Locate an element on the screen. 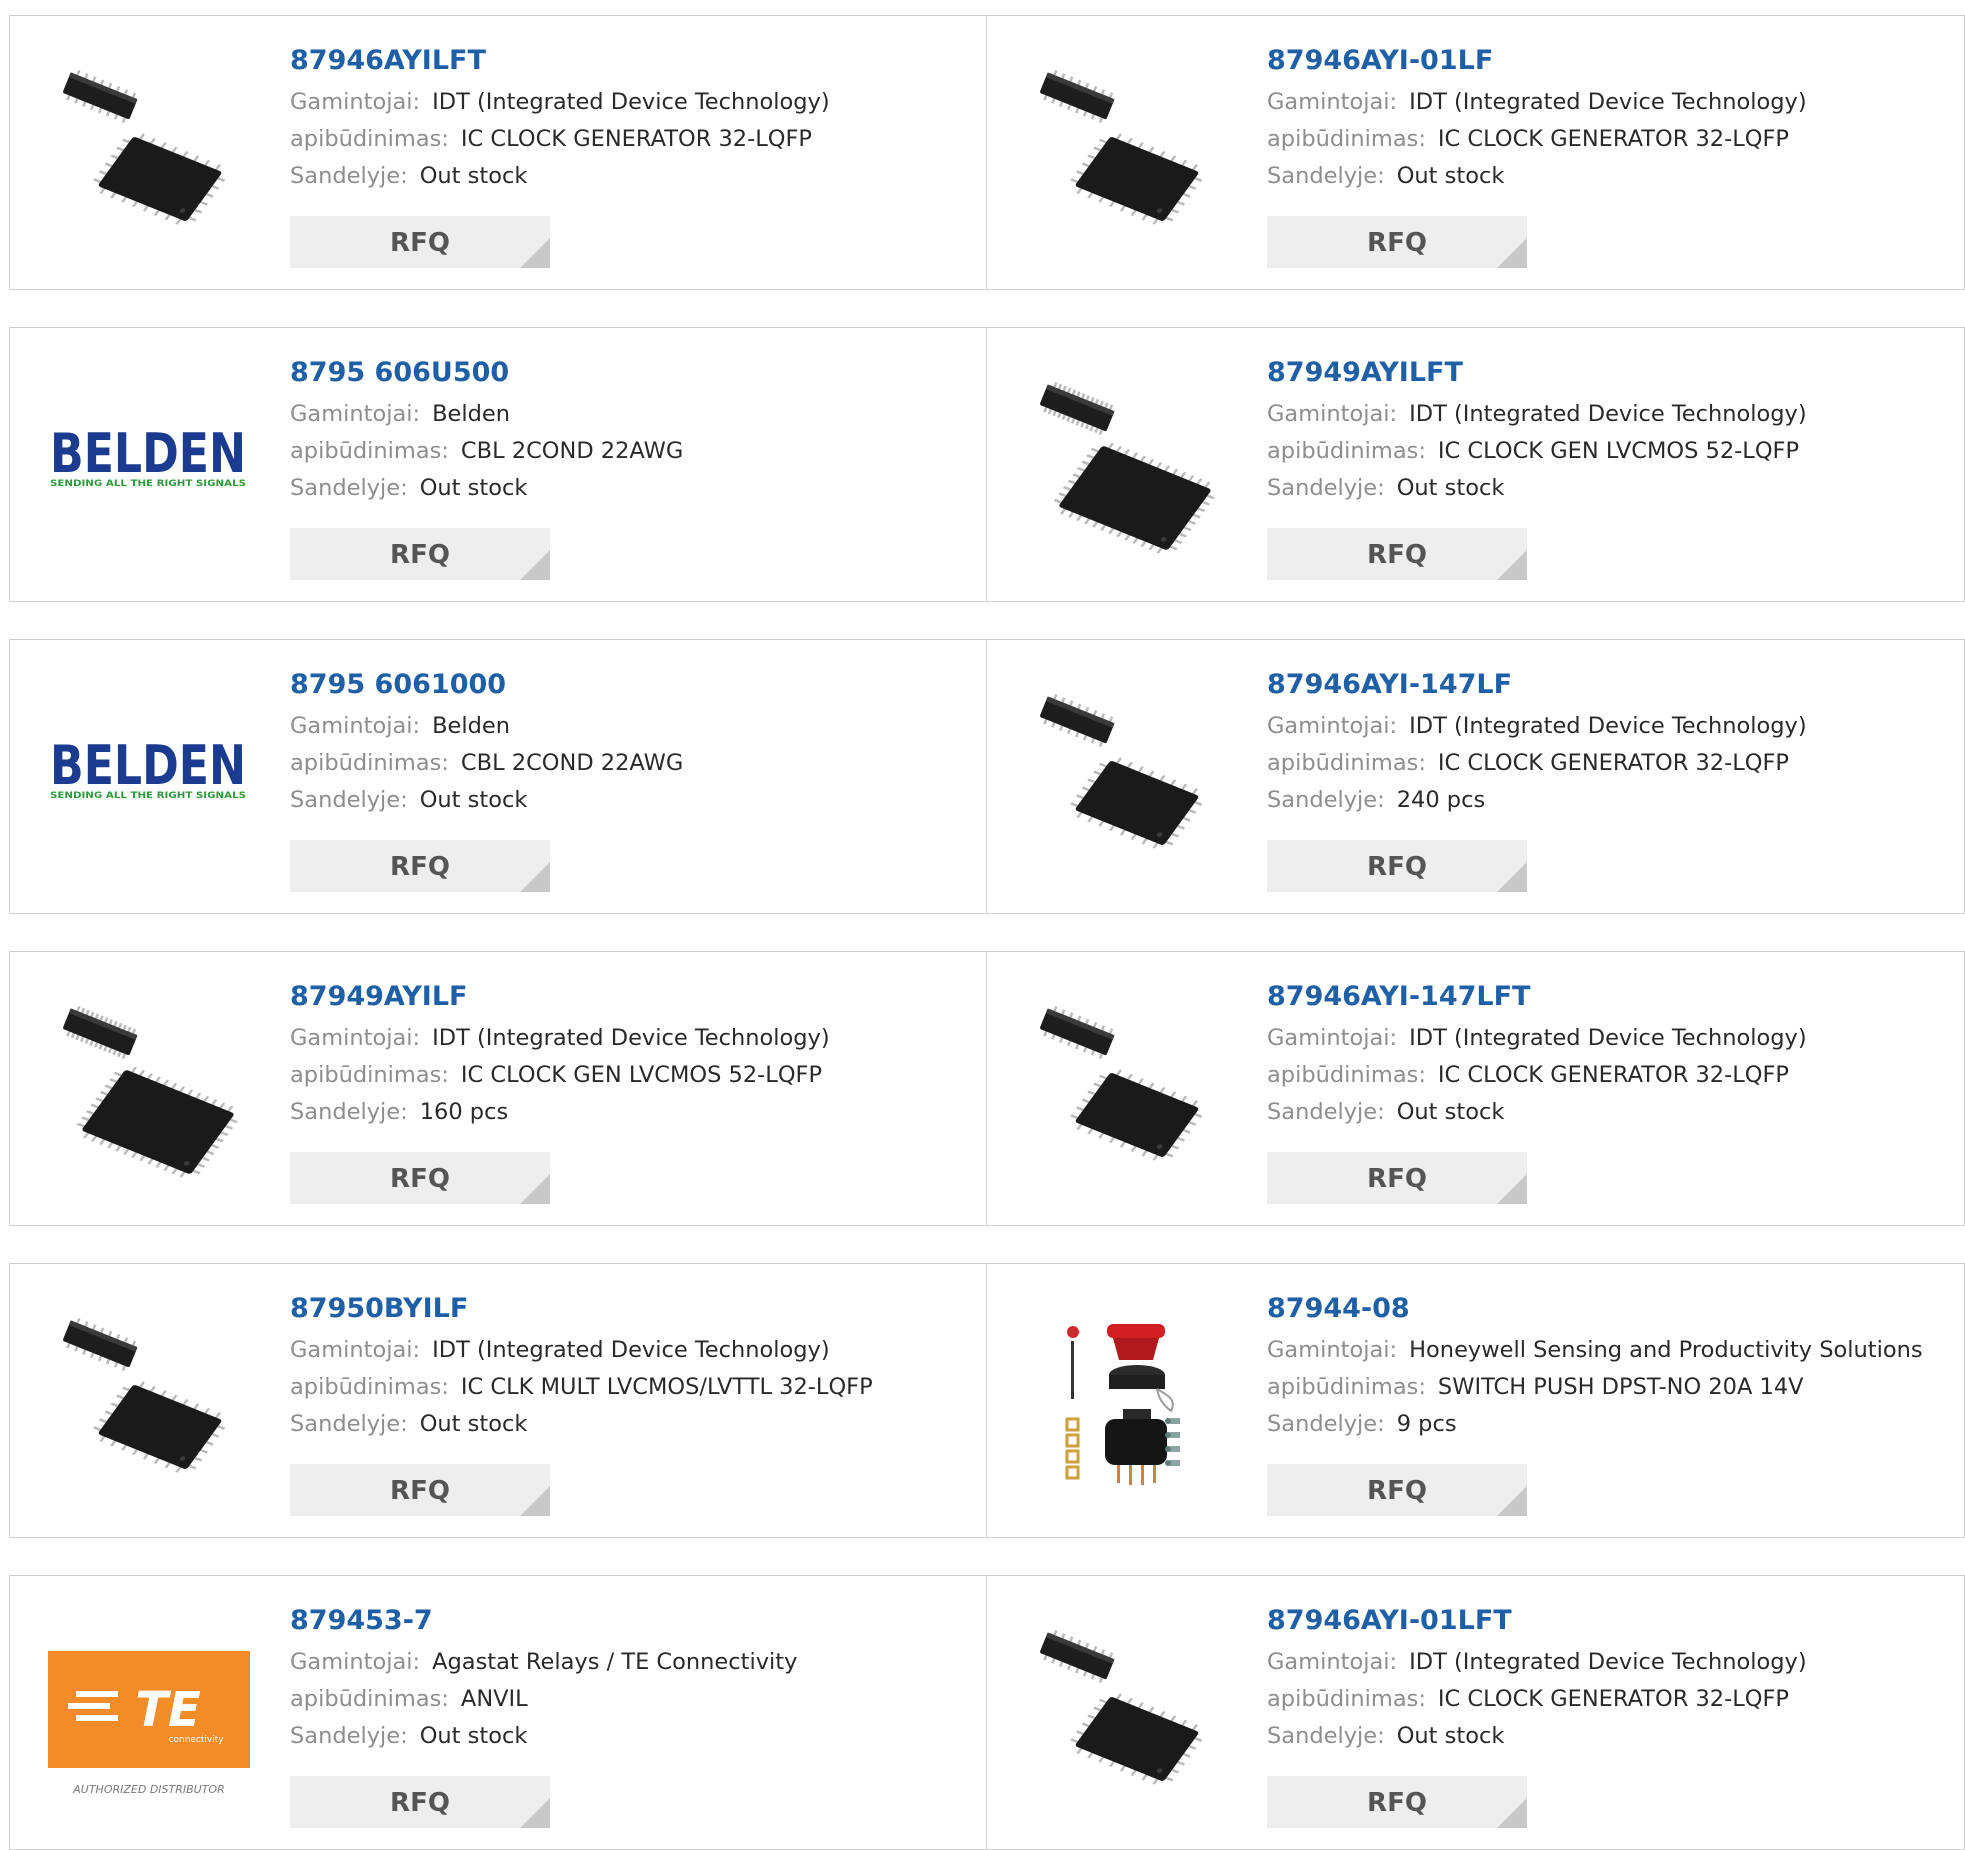 Image resolution: width=1965 pixels, height=1850 pixels. part-number-link: 8795 6061000 is located at coordinates (486, 685).